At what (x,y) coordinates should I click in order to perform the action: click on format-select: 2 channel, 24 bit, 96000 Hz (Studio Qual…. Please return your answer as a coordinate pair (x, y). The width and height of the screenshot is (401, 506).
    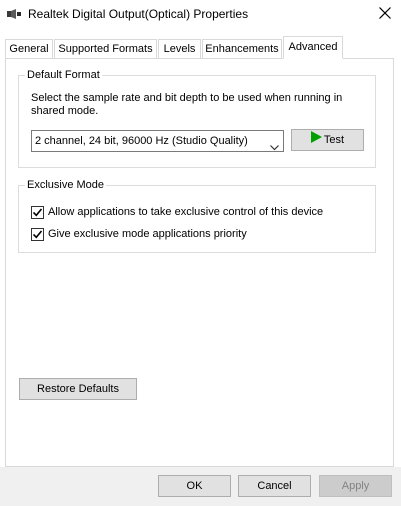
    Looking at the image, I should click on (157, 141).